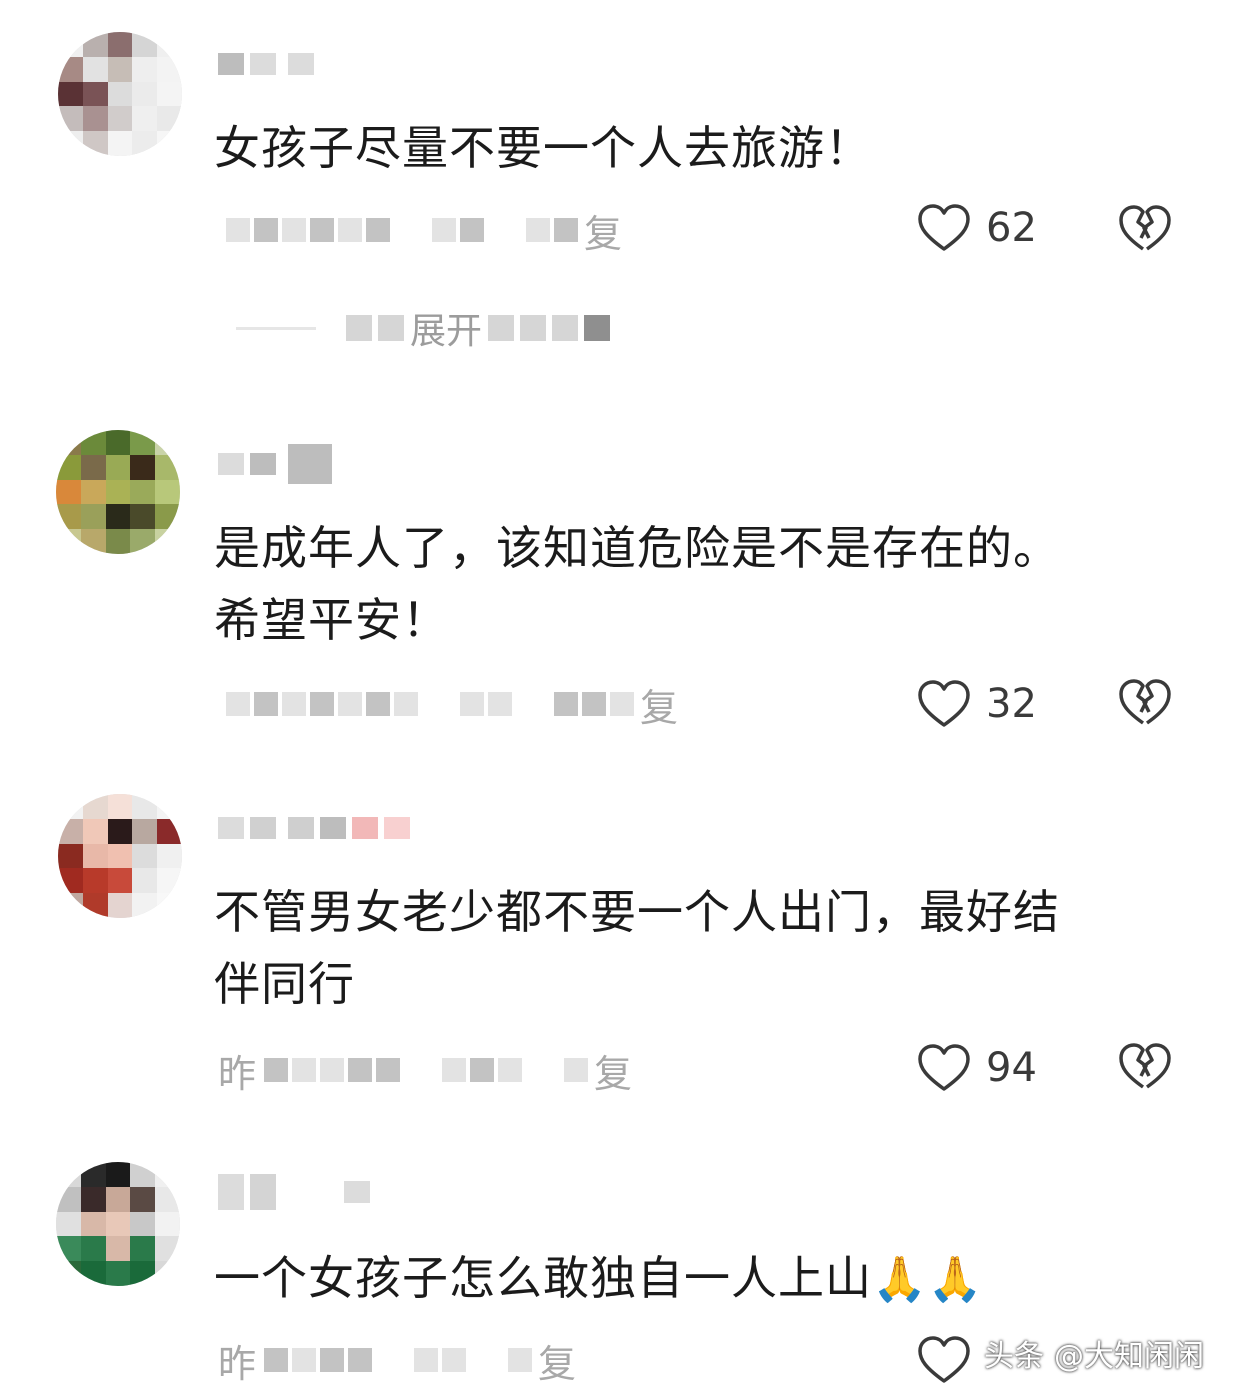 This screenshot has height=1394, width=1240. I want to click on expand-replies: 展开, so click(423, 328).